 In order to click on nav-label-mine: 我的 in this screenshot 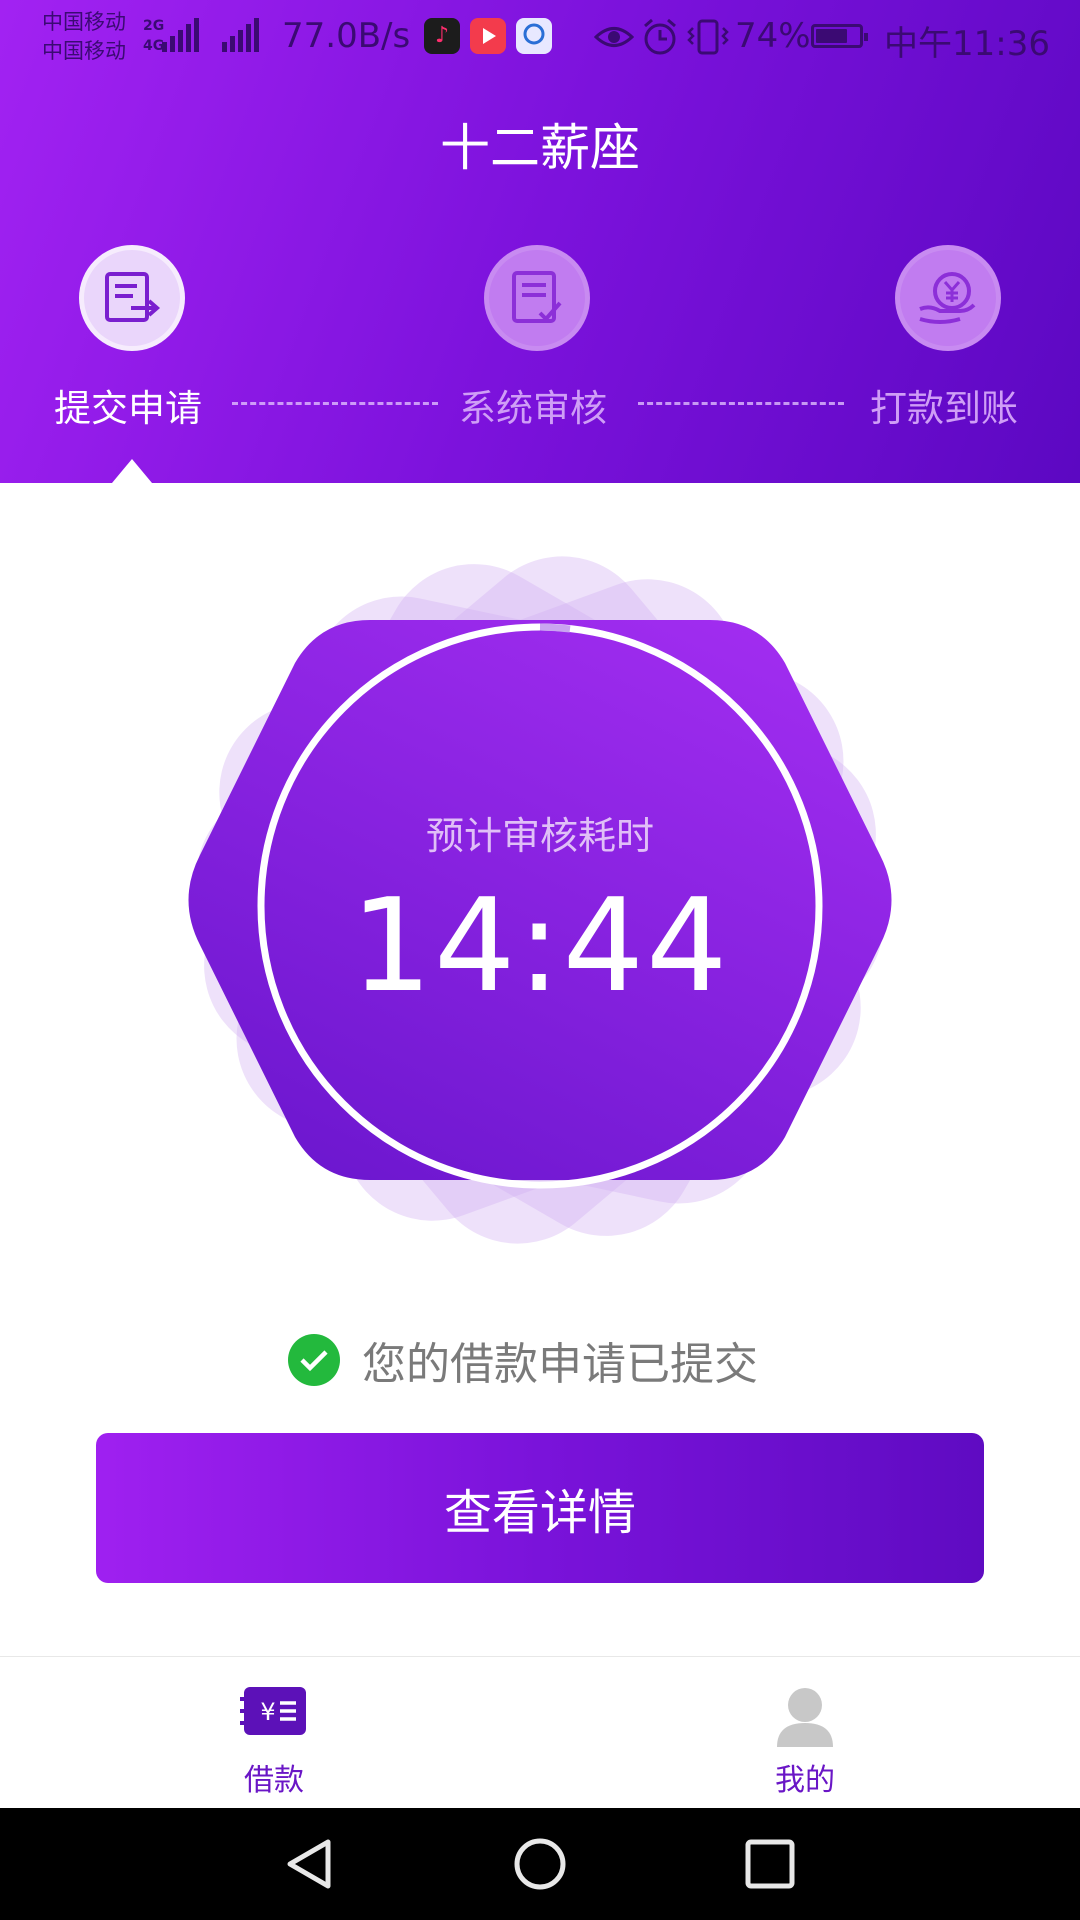, I will do `click(805, 1780)`.